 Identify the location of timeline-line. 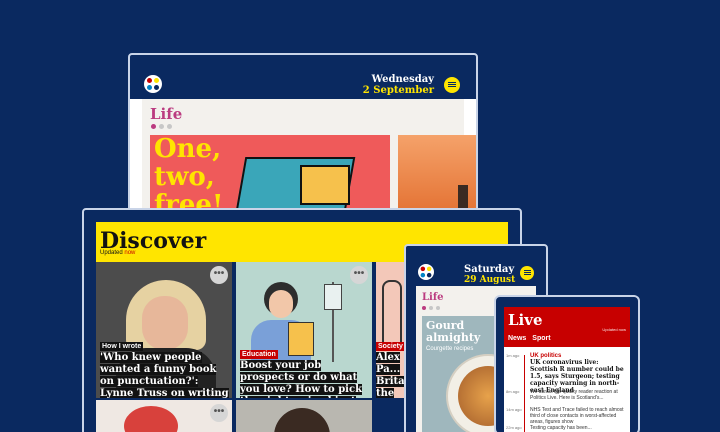
(524, 393).